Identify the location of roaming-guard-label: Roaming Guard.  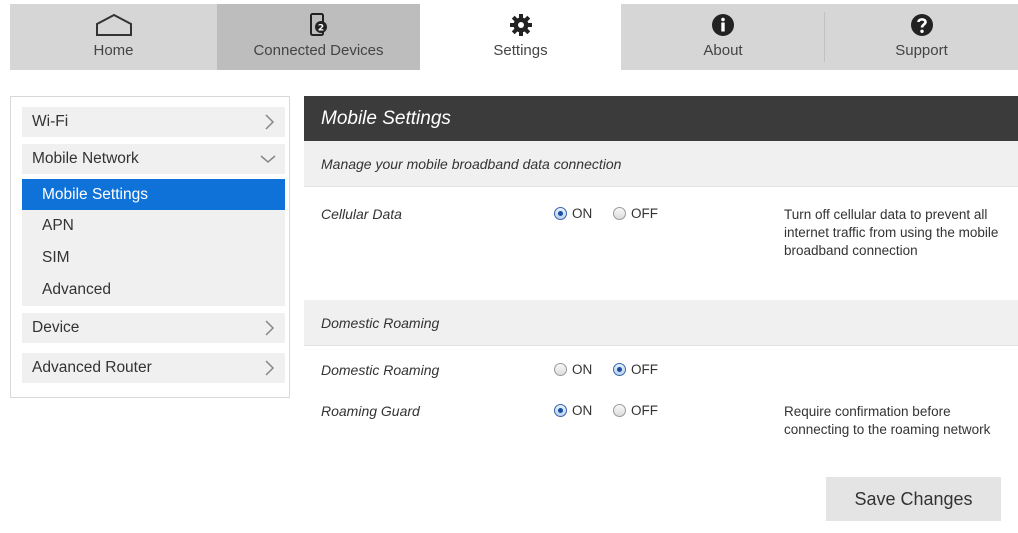
(370, 411).